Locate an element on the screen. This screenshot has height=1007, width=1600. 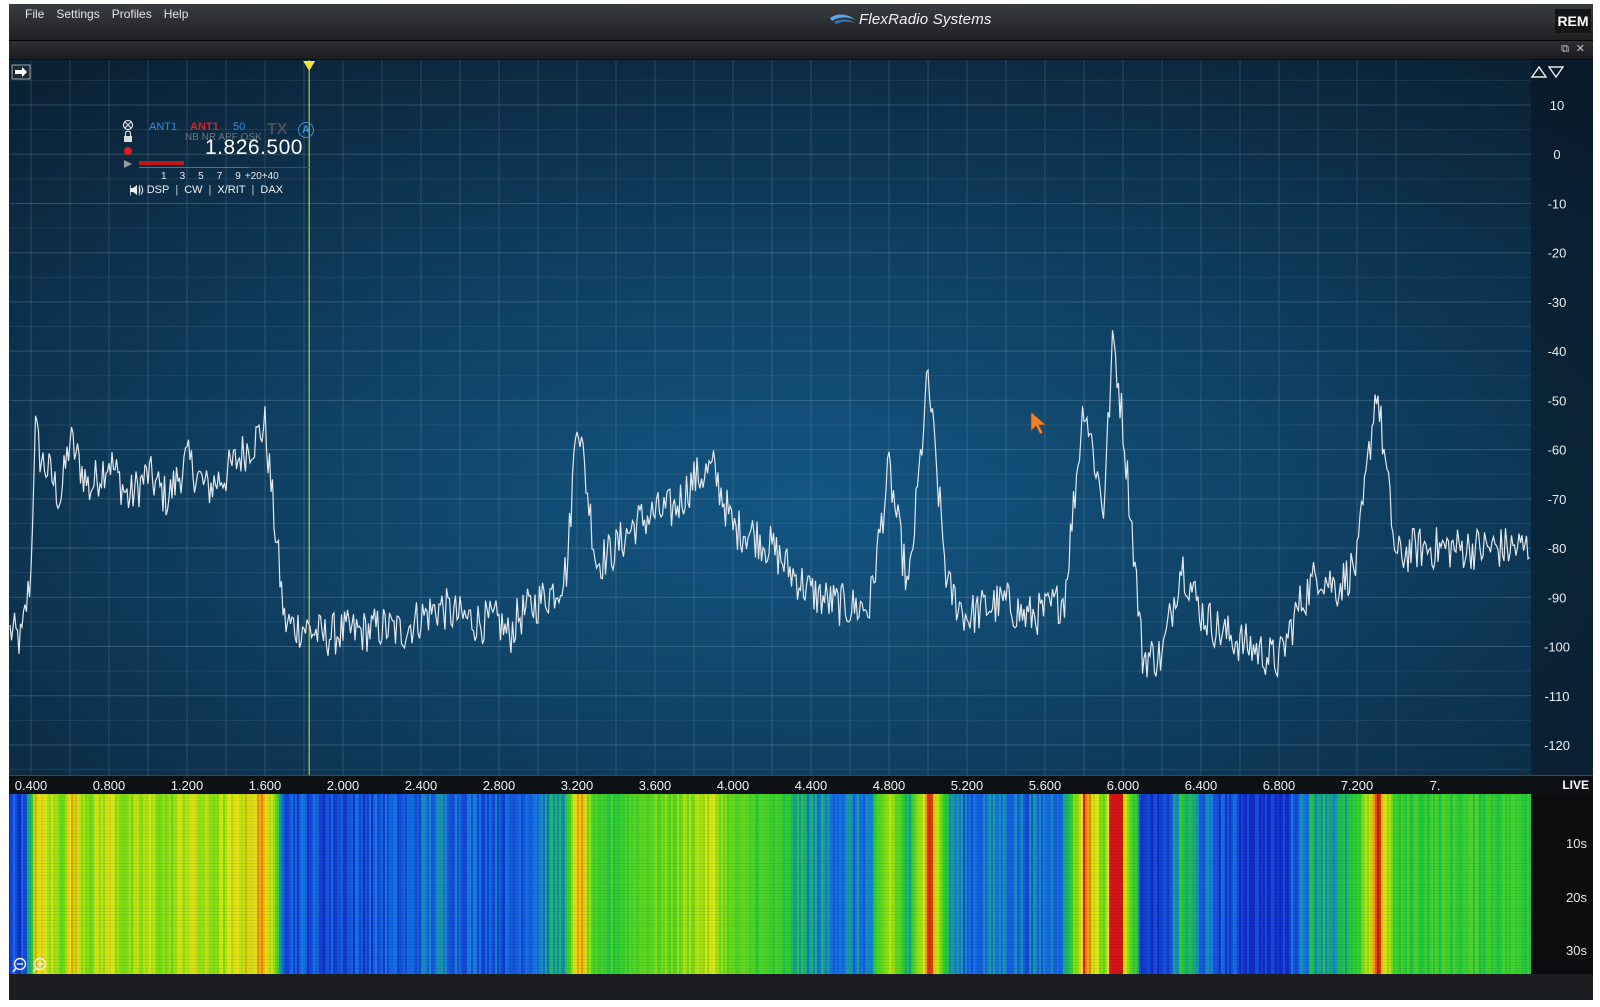
waterfall-time-scale: 10s 20s 30s is located at coordinates (1562, 884).